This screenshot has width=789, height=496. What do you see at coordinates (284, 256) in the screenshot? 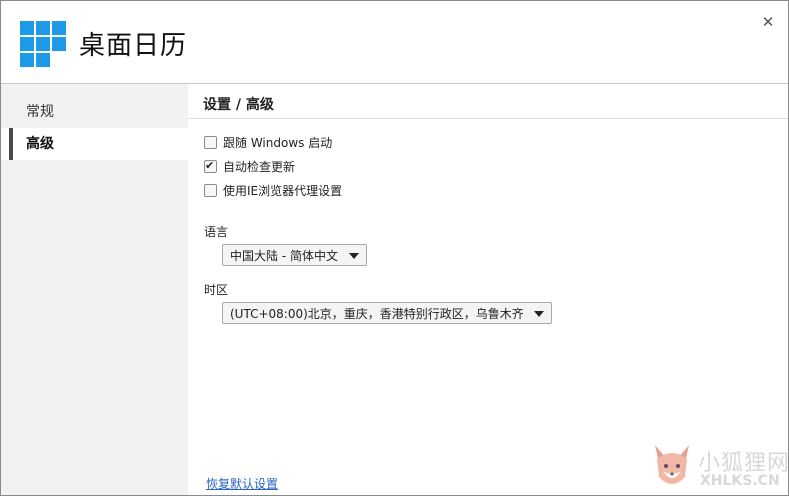
I see `language-selected-value: 中国大陆 - 简体中文` at bounding box center [284, 256].